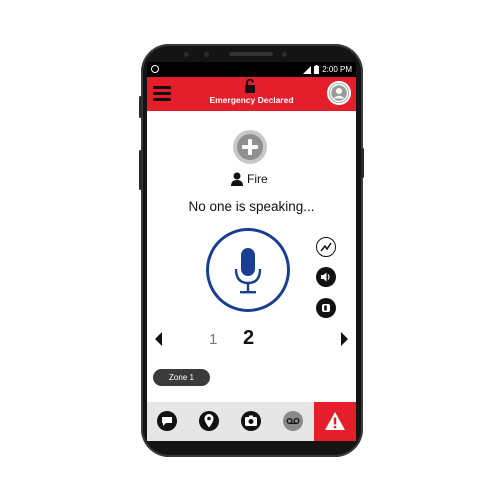 The height and width of the screenshot is (500, 501). I want to click on page-2-current: 2, so click(248, 338).